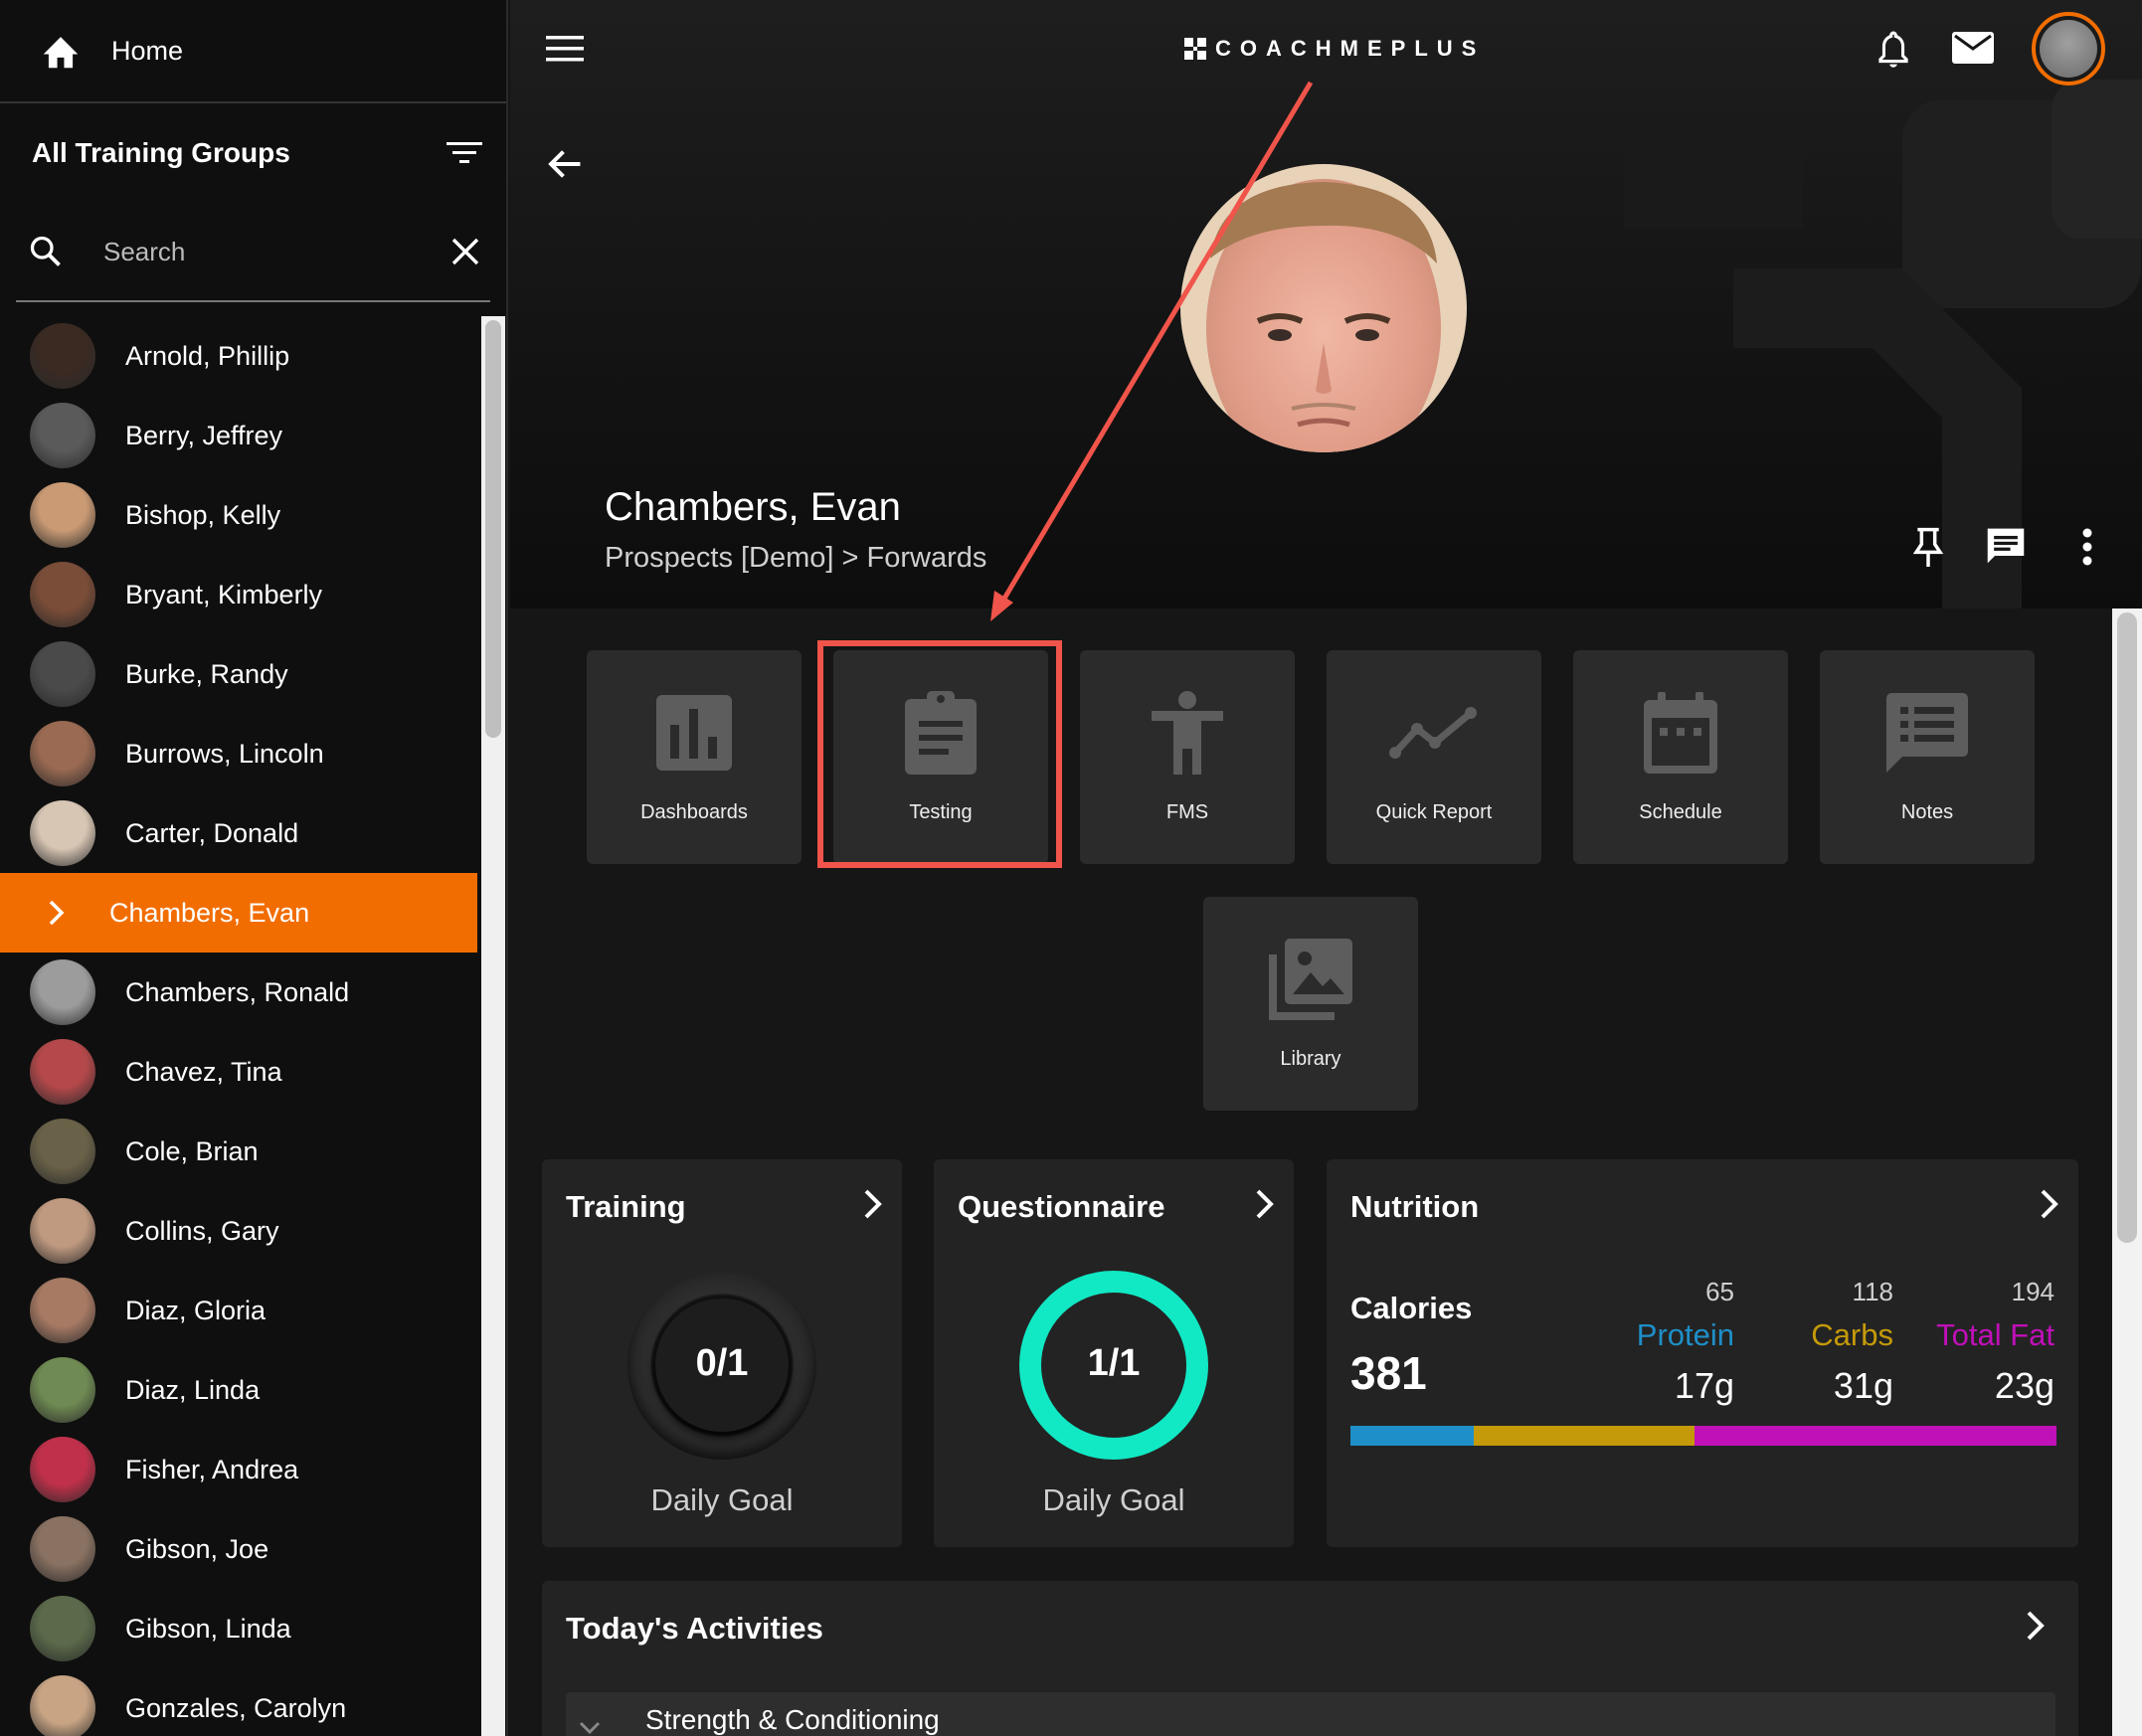  Describe the element at coordinates (238, 1629) in the screenshot. I see `athlete-list-item: Gibson, Linda` at that location.